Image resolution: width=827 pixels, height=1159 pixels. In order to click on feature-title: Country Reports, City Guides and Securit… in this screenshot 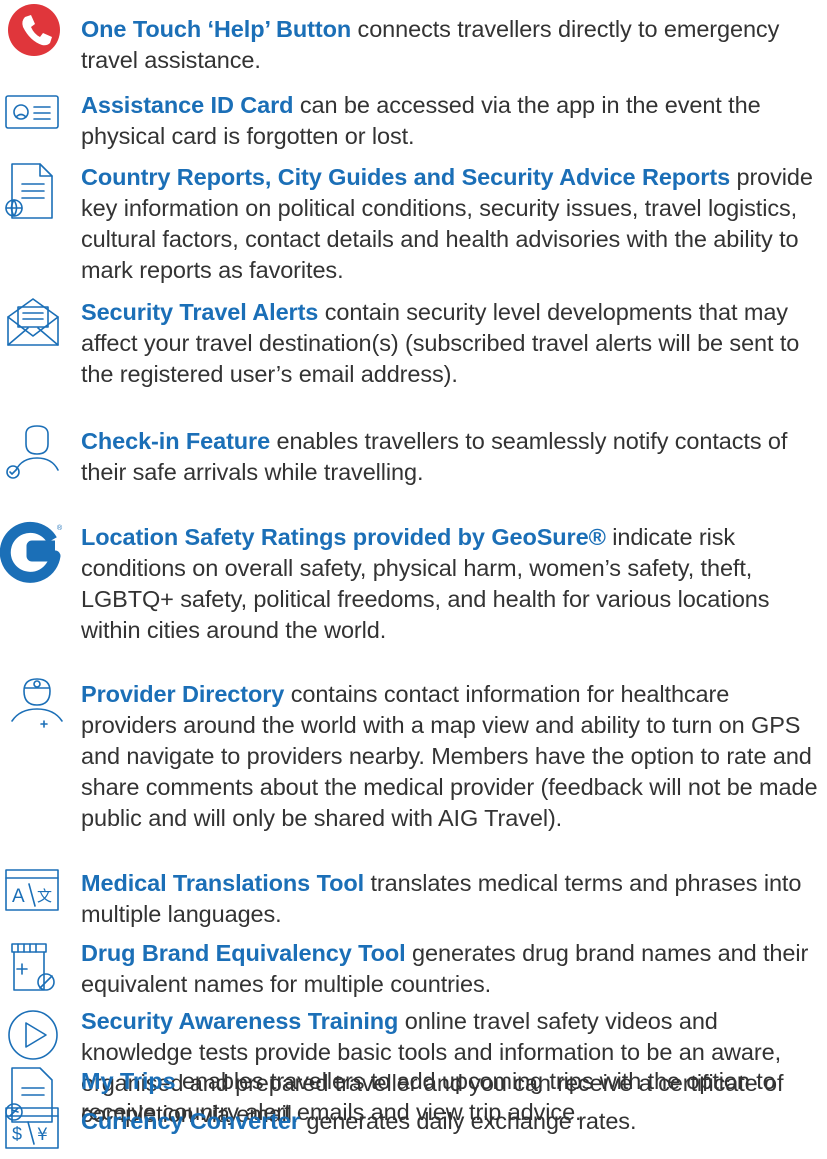, I will do `click(406, 177)`.